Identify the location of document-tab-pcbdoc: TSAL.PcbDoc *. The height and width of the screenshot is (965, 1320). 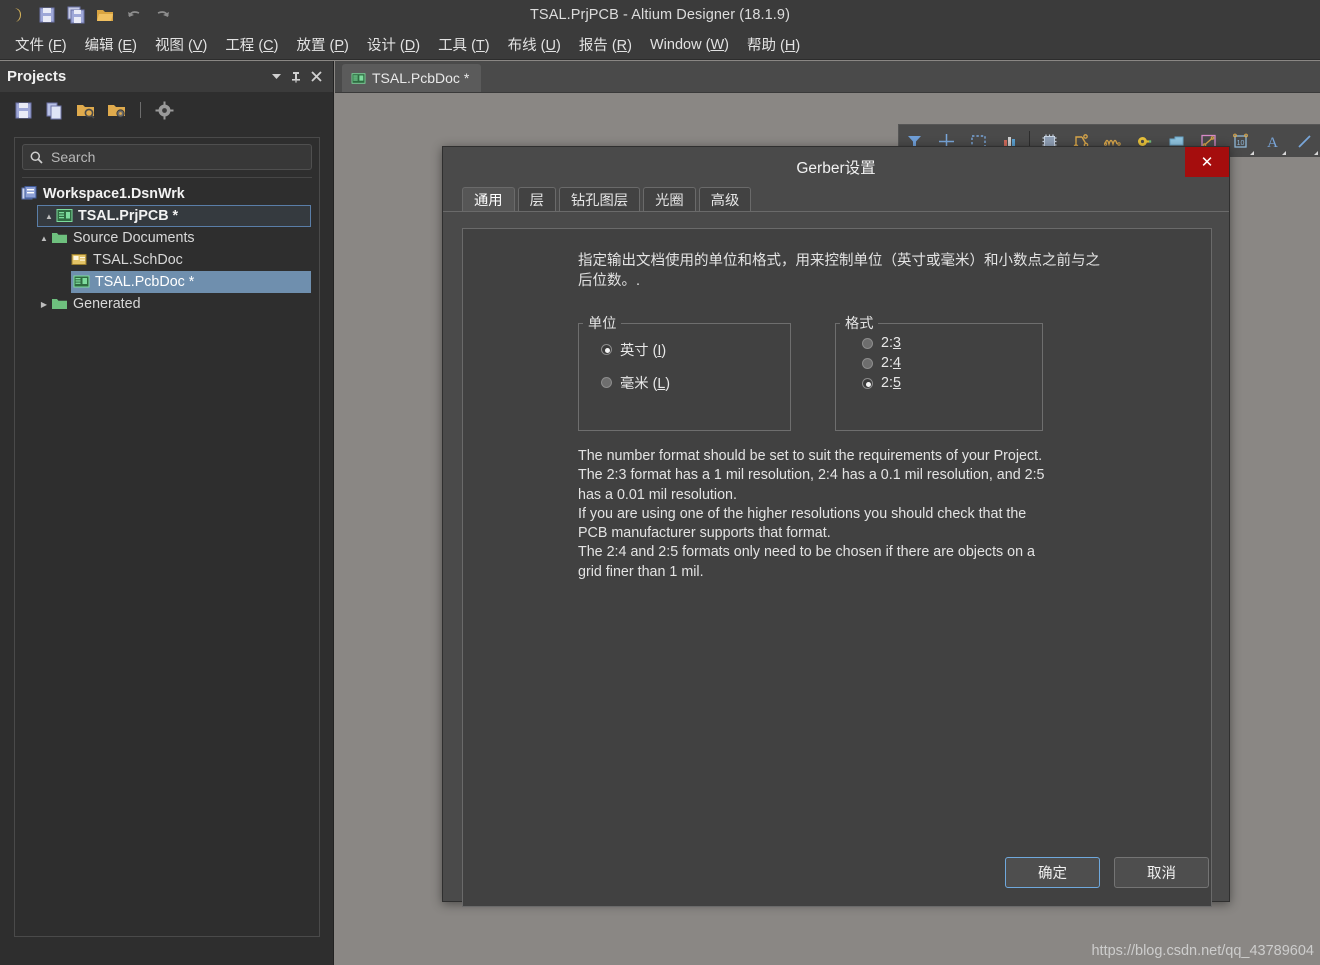
(412, 78).